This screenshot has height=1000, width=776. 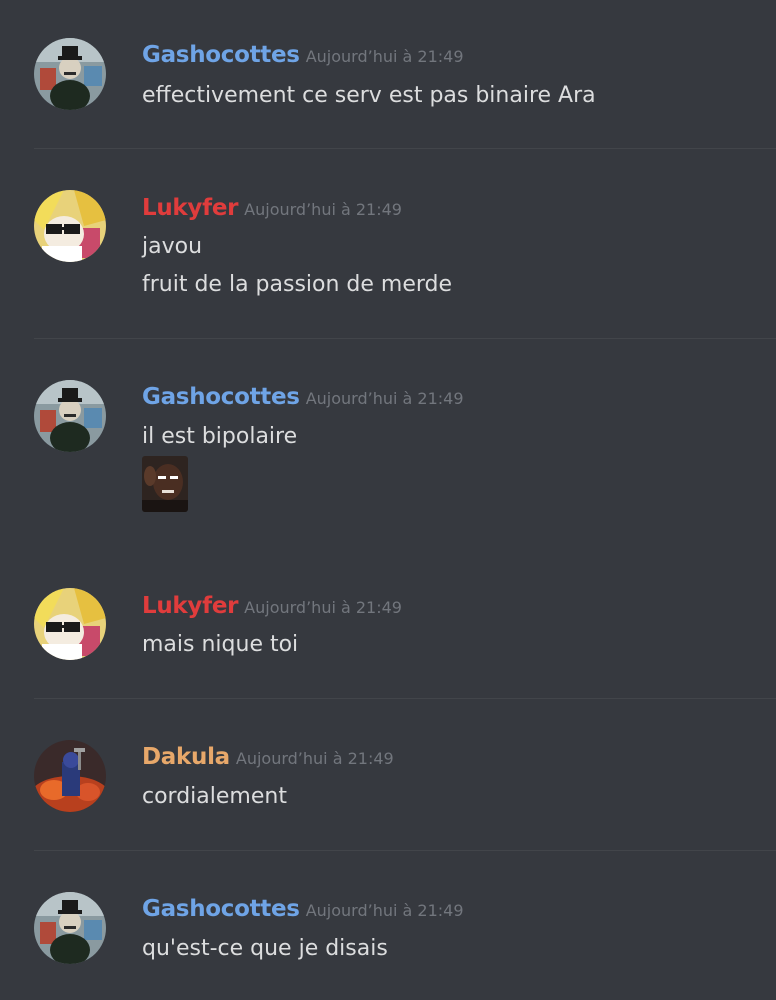 I want to click on thinking-man-emoji, so click(x=165, y=484).